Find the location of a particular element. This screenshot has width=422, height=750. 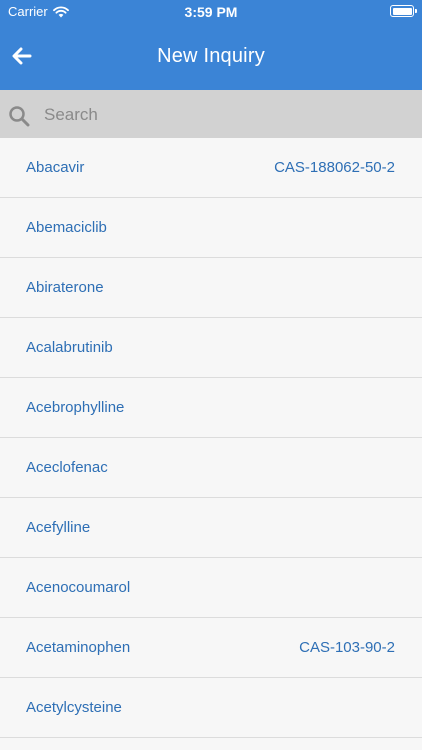

drug-name: Acefylline is located at coordinates (58, 527).